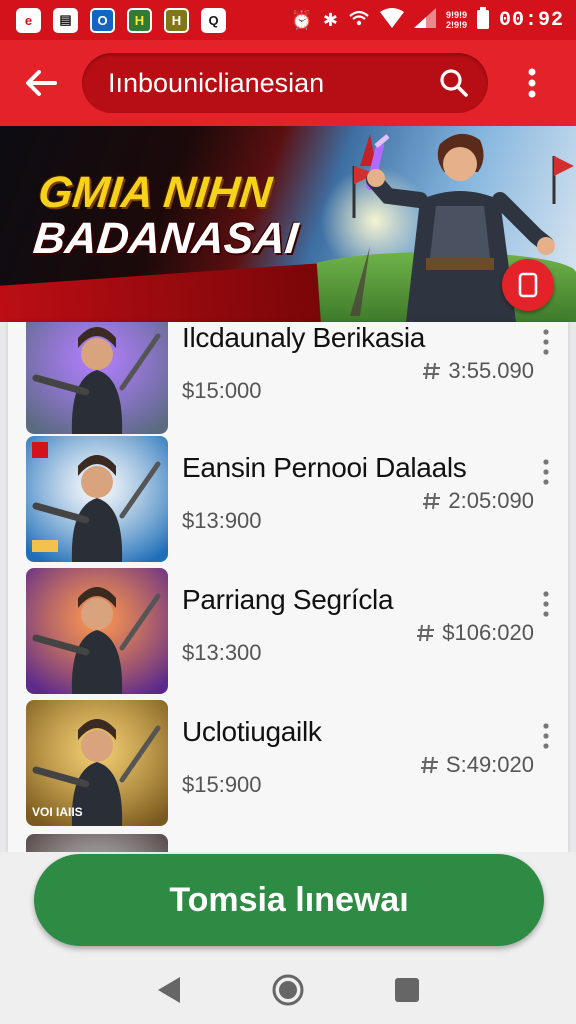  What do you see at coordinates (28, 20) in the screenshot?
I see `browser-icon: e` at bounding box center [28, 20].